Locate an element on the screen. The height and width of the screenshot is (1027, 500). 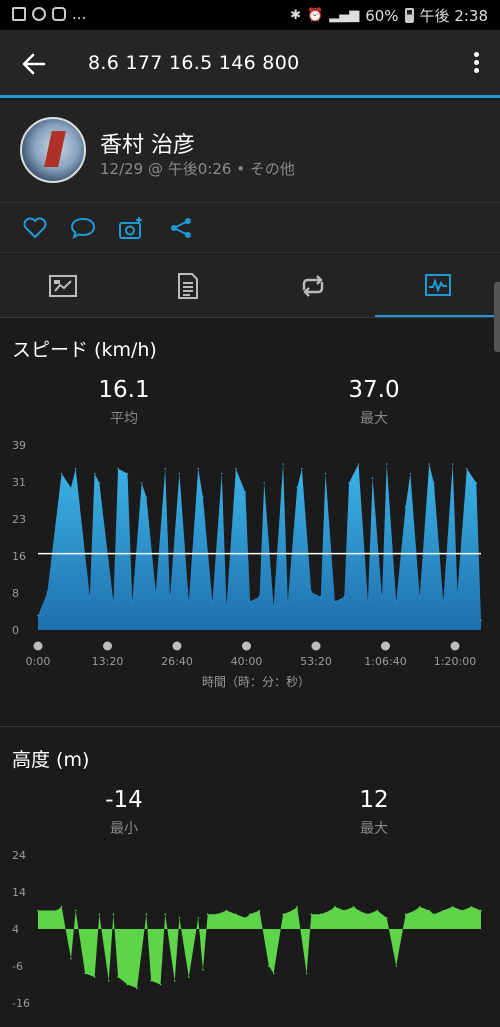
elevation-max-label: 最大 is located at coordinates (374, 829).